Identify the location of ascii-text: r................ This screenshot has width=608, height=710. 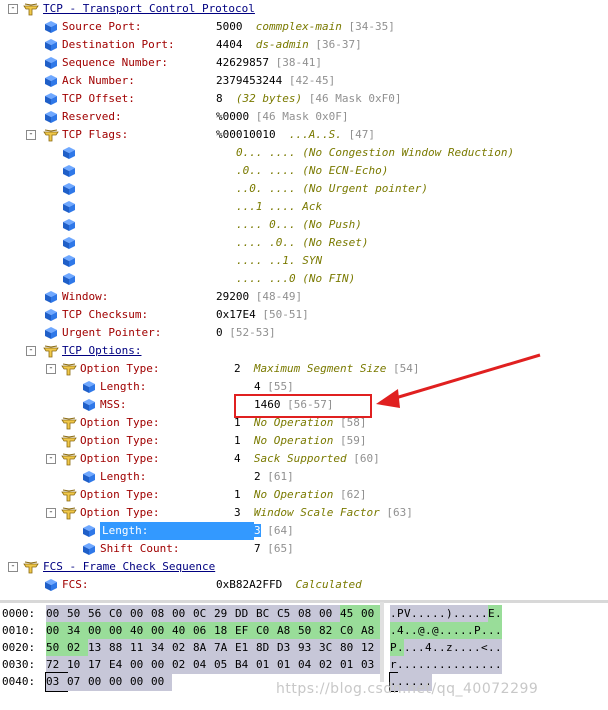
(446, 665).